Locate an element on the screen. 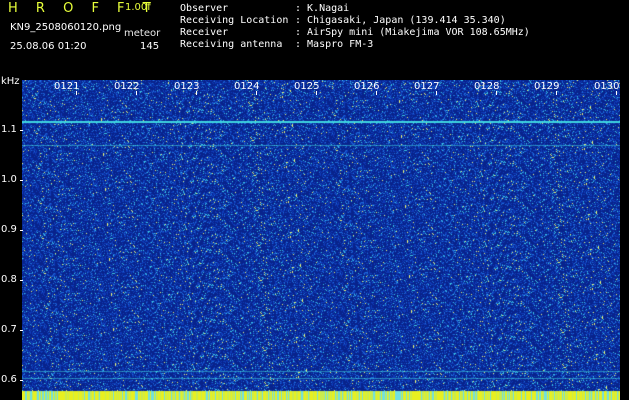 This screenshot has height=400, width=629. info-value: : Chigasaki, Japan (139.414 35.340) is located at coordinates (400, 20).